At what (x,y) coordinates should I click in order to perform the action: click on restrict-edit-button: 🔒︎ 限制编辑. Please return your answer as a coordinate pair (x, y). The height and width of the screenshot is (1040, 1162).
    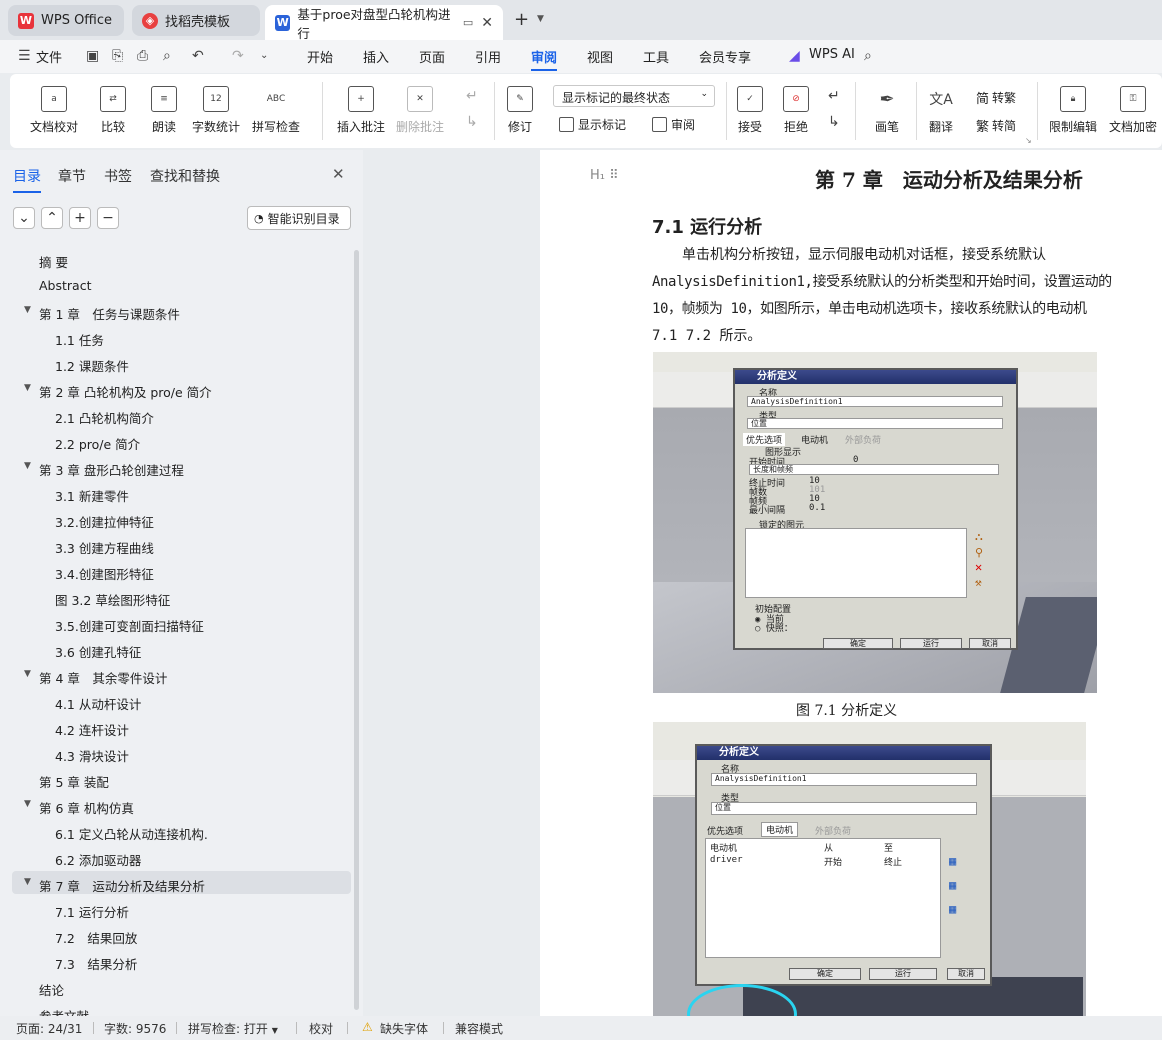
    Looking at the image, I should click on (1073, 110).